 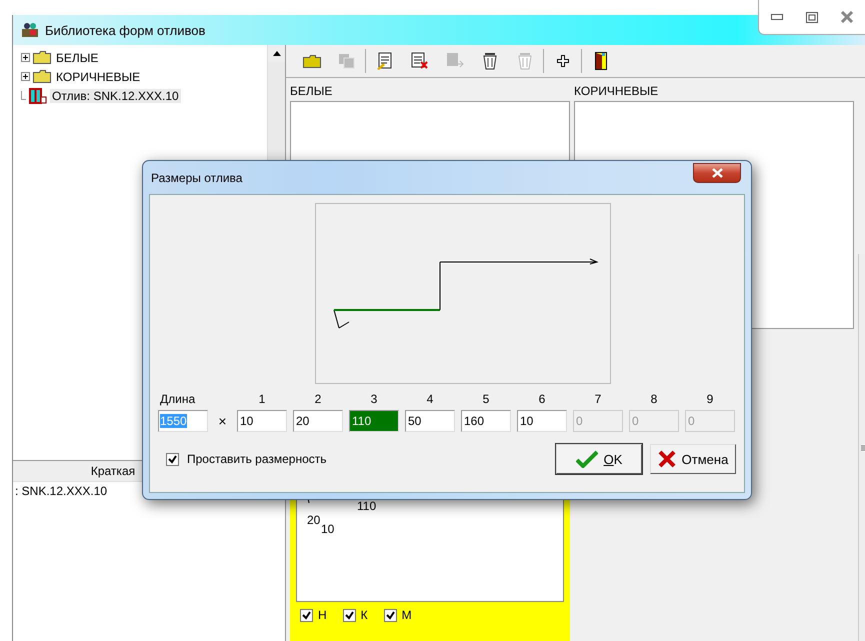 What do you see at coordinates (419, 61) in the screenshot?
I see `document-delete-icon` at bounding box center [419, 61].